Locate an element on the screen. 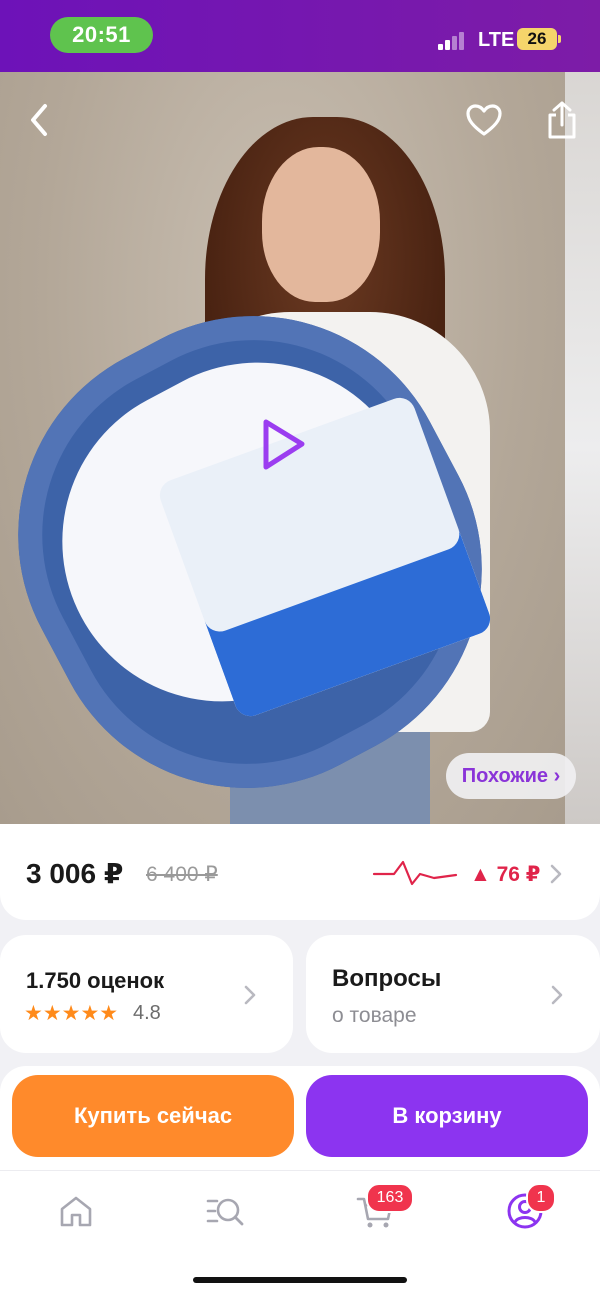 Image resolution: width=600 pixels, height=1298 pixels. share-button is located at coordinates (562, 120).